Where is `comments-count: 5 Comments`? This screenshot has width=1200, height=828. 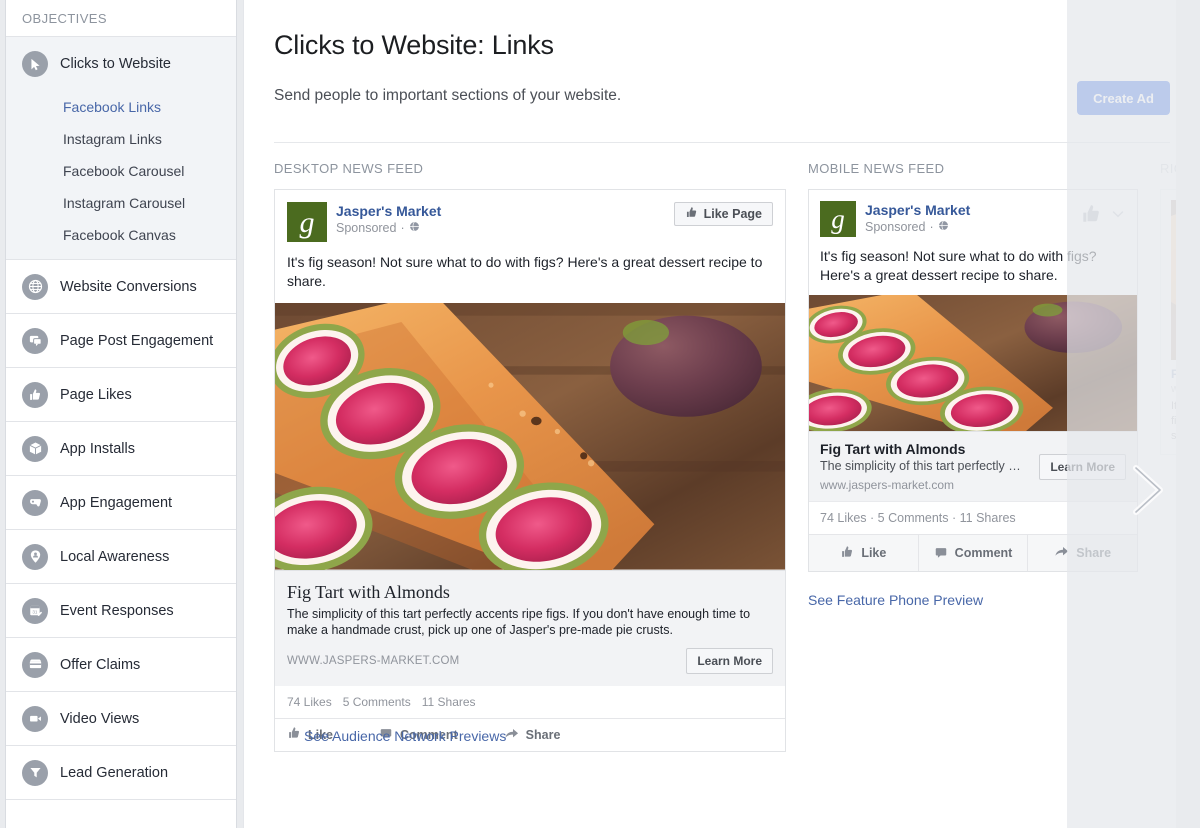 comments-count: 5 Comments is located at coordinates (376, 701).